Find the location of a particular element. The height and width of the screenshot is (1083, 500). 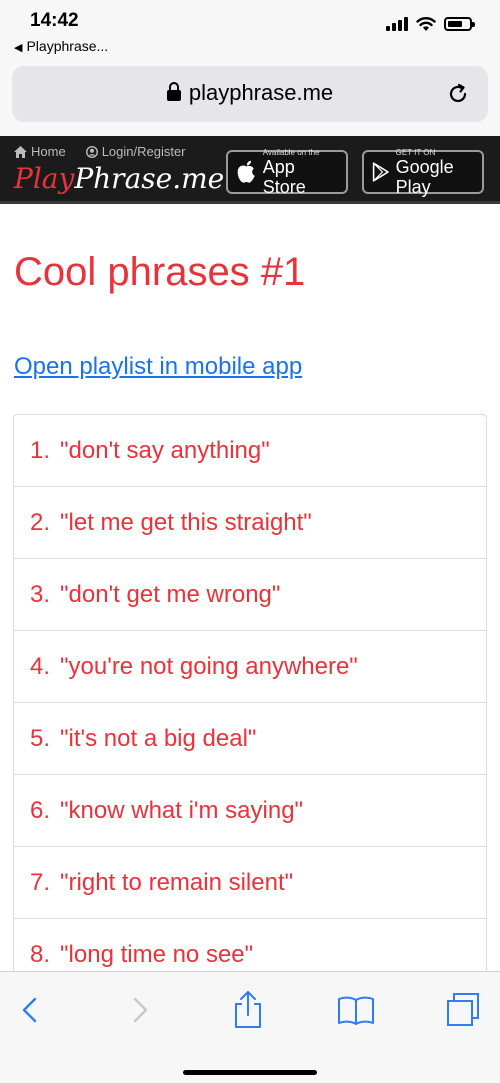

browser-url-area: playphrase.me is located at coordinates (250, 98).